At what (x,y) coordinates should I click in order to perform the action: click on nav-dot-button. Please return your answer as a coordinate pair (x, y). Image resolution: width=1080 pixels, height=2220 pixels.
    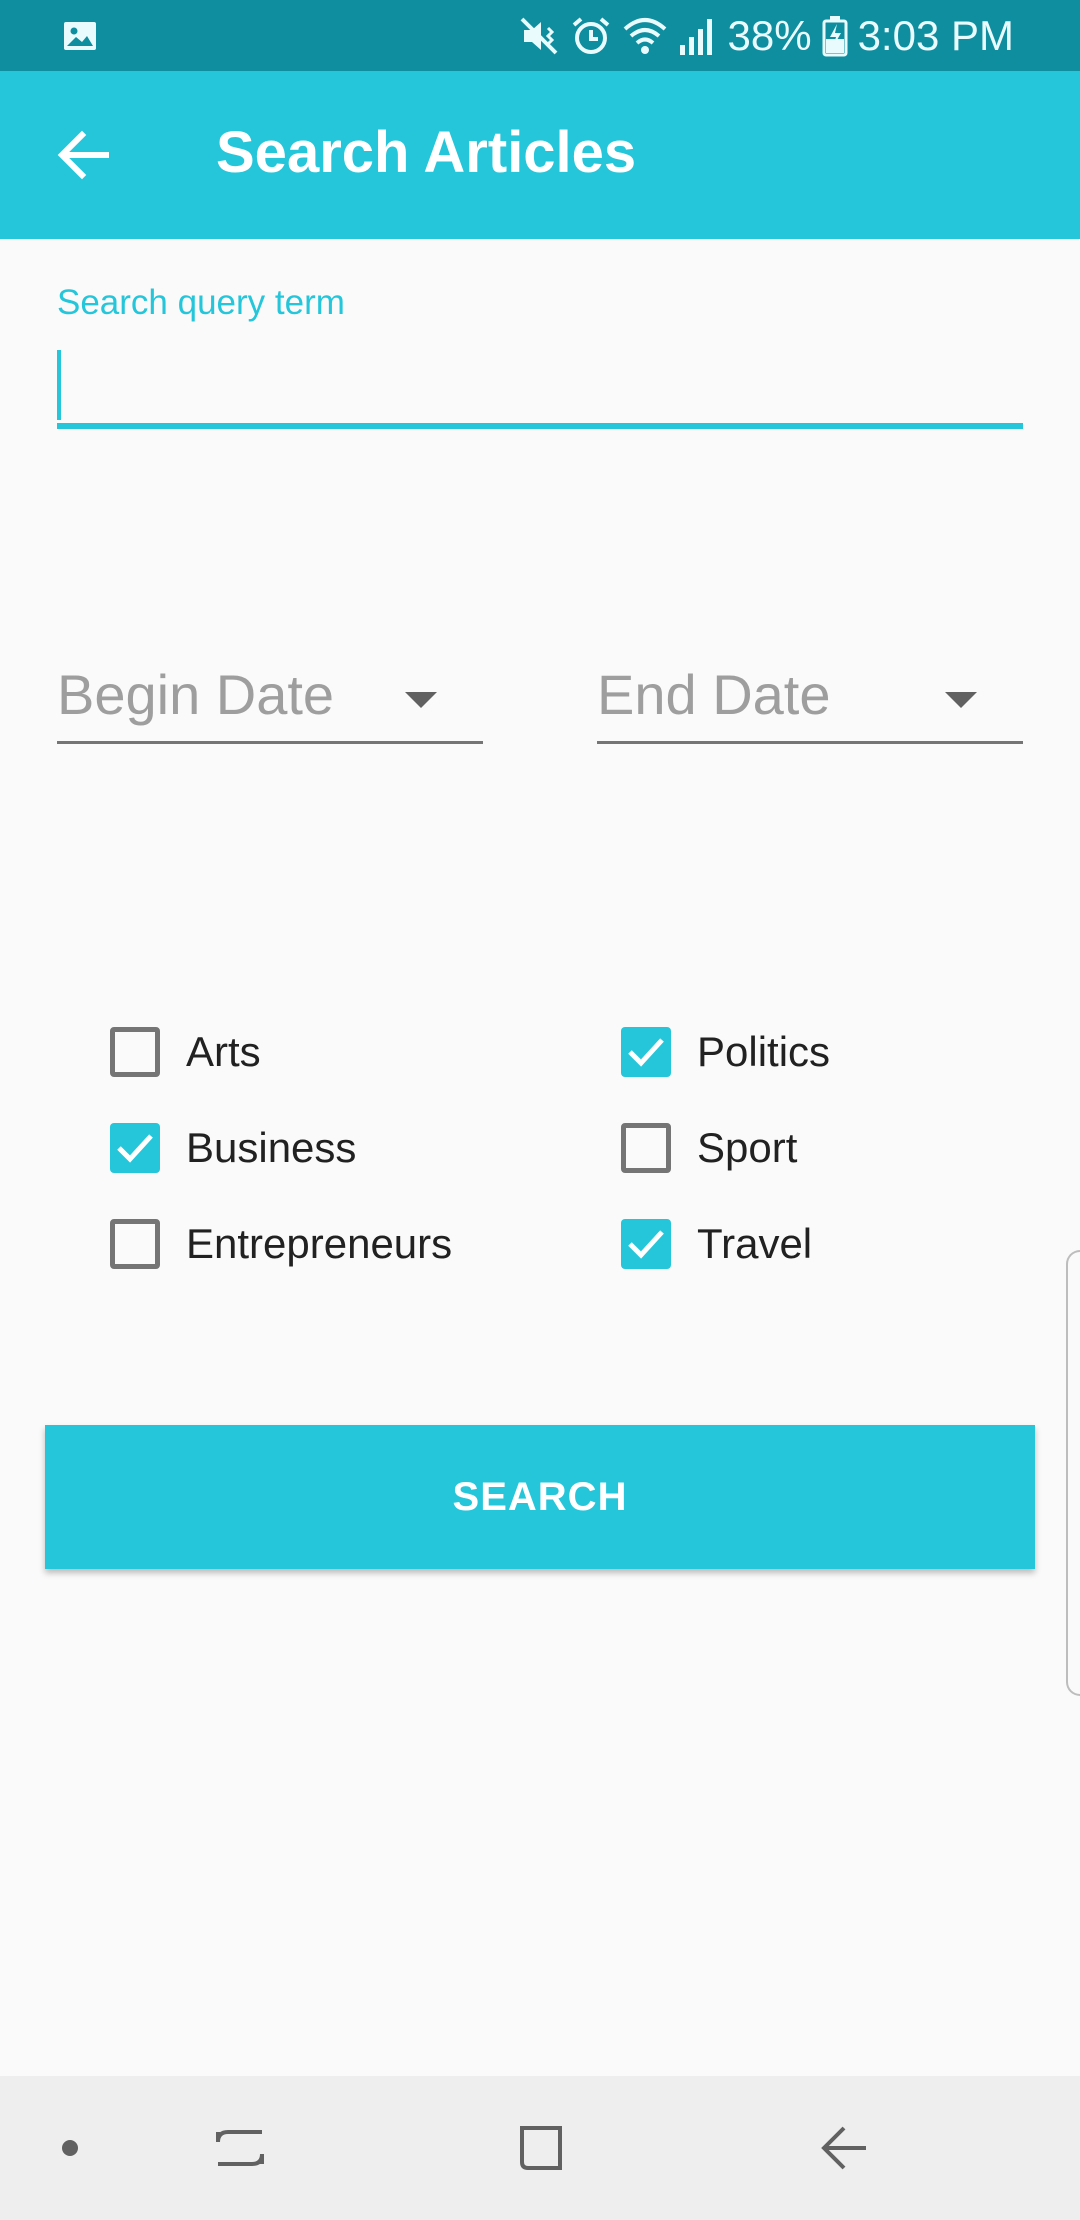
    Looking at the image, I should click on (70, 2148).